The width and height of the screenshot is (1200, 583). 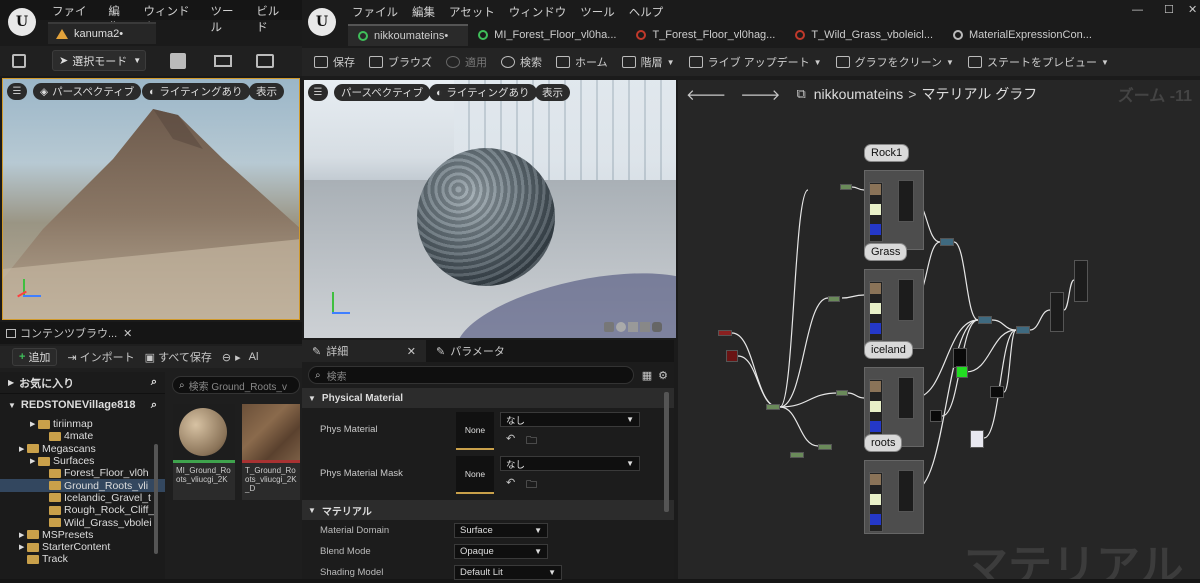 I want to click on folder-tree-item: 4mate, so click(x=82, y=436).